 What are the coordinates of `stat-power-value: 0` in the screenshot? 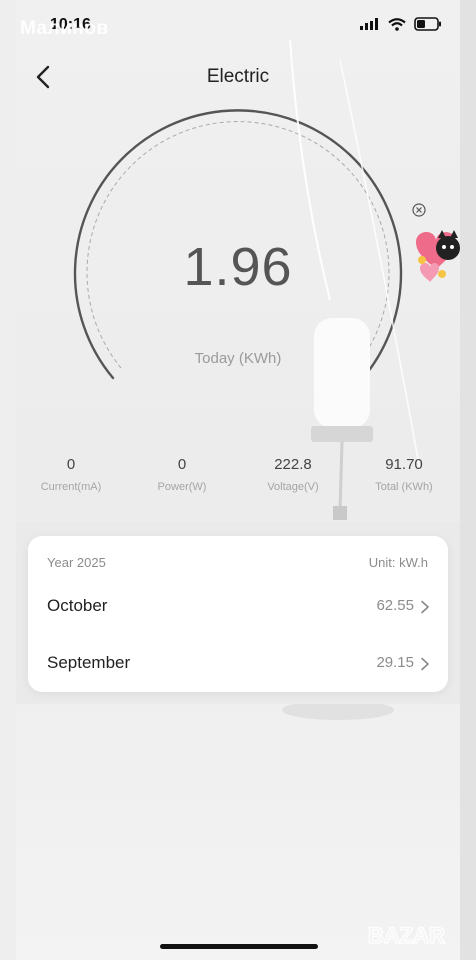 It's located at (182, 464).